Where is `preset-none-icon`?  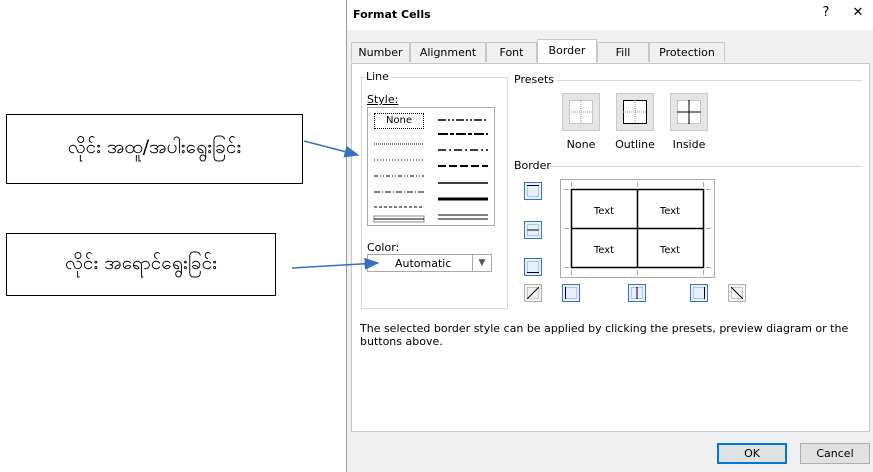
preset-none-icon is located at coordinates (581, 112).